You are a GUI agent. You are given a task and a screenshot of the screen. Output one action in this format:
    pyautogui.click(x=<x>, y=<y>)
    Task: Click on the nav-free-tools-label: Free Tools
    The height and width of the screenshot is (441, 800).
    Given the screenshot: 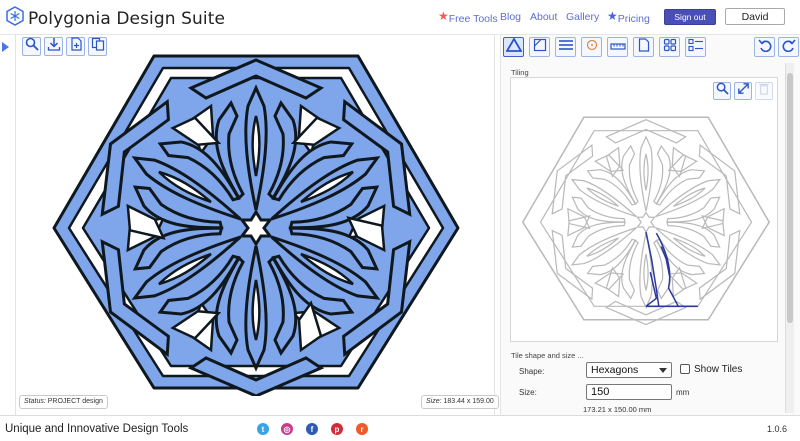 What is the action you would take?
    pyautogui.click(x=473, y=19)
    